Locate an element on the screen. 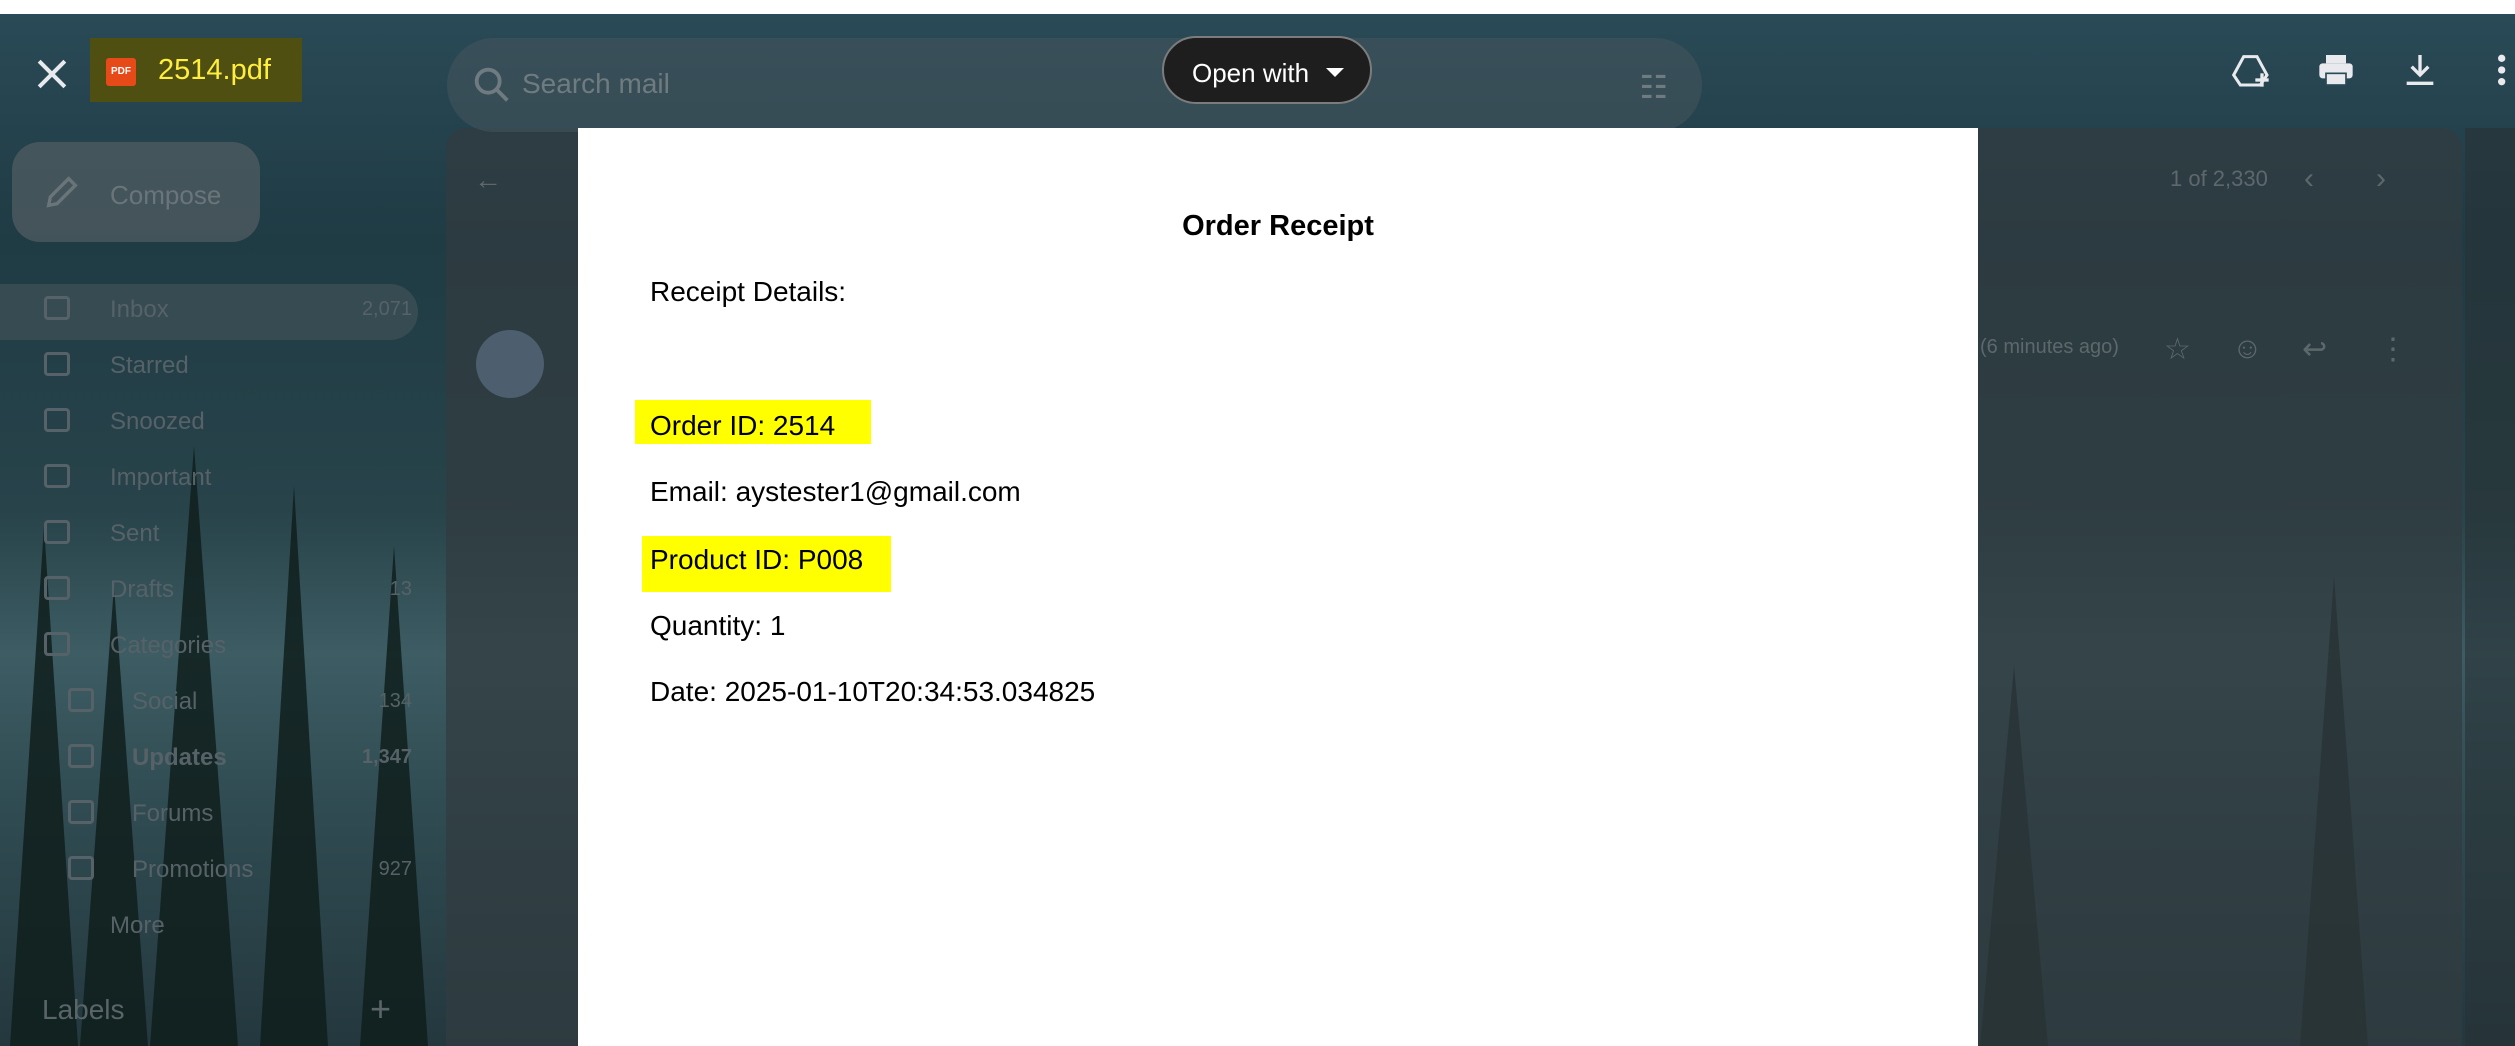 The image size is (2515, 1046). pagination-text: 1 of 2,330 is located at coordinates (2219, 178).